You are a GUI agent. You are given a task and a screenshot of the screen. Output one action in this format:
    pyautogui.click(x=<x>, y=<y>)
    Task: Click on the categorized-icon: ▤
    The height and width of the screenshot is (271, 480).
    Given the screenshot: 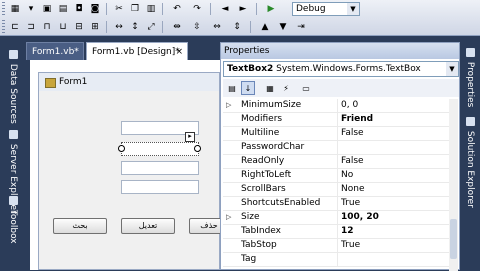 What is the action you would take?
    pyautogui.click(x=232, y=88)
    